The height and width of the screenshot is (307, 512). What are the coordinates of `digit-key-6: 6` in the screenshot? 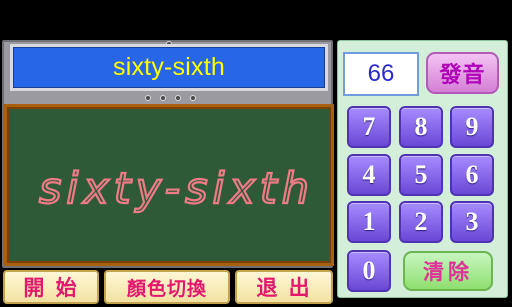 It's located at (472, 175).